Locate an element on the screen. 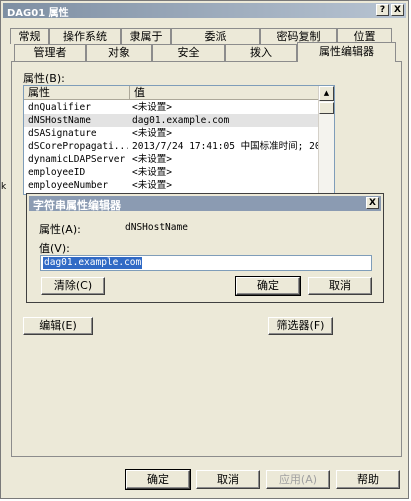 This screenshot has width=411, height=501. dialog-ok-button: 确定 is located at coordinates (268, 286).